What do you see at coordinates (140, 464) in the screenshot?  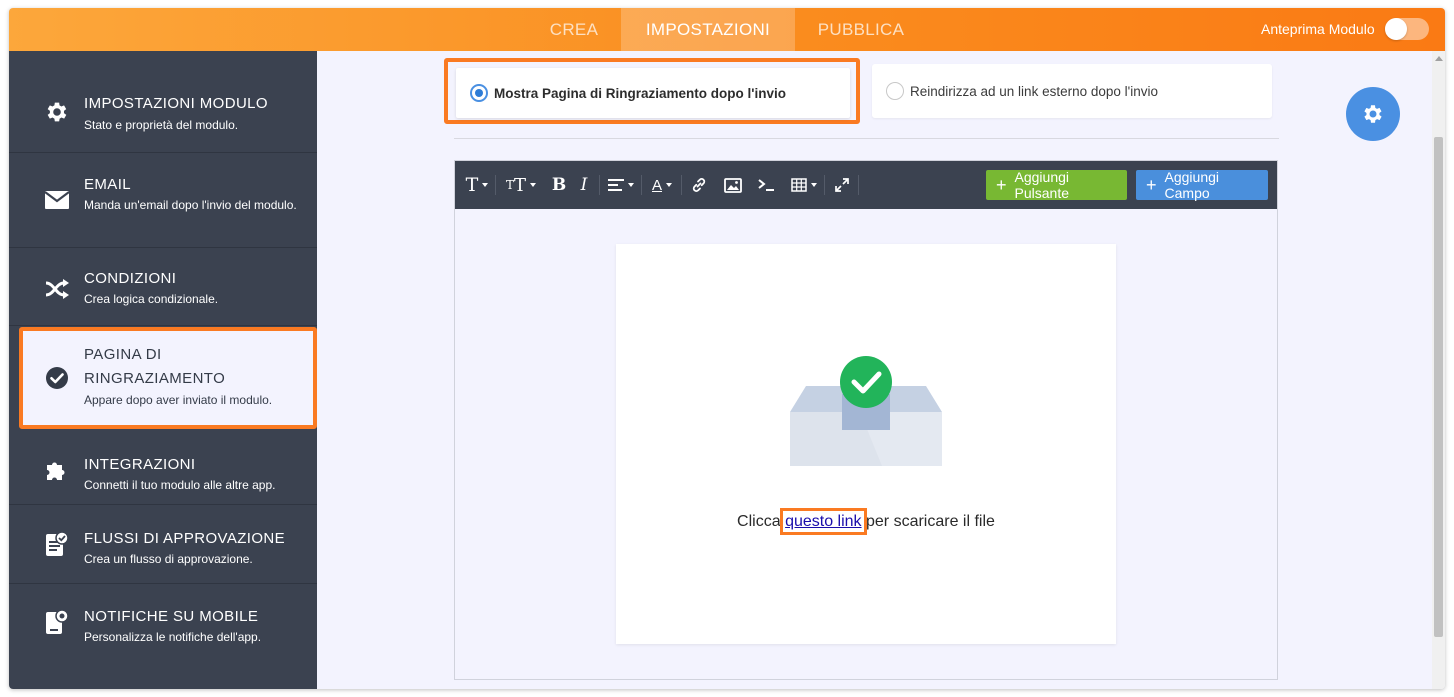 I see `sidebar-item-title: INTEGRAZIONI` at bounding box center [140, 464].